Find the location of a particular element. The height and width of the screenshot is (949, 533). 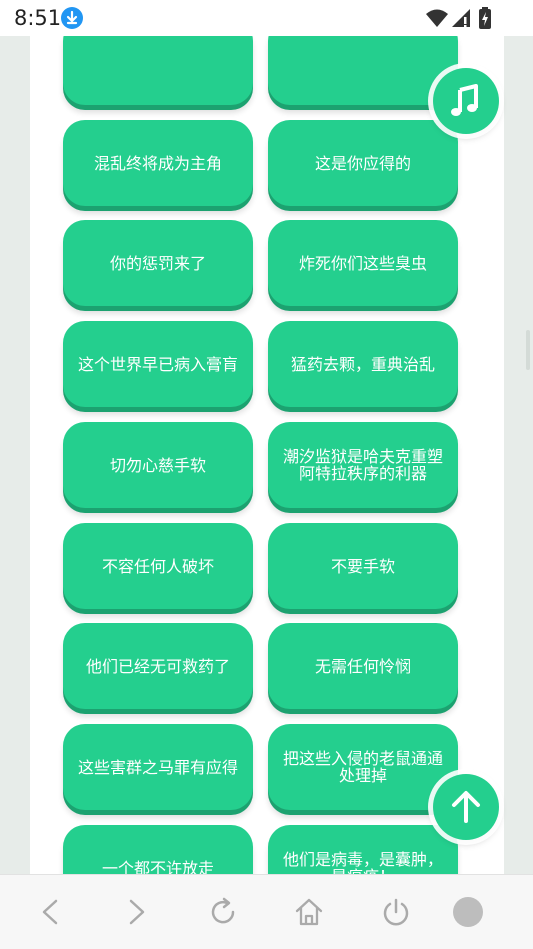

phrase-card: 这个世界早已病入膏肓 is located at coordinates (158, 364).